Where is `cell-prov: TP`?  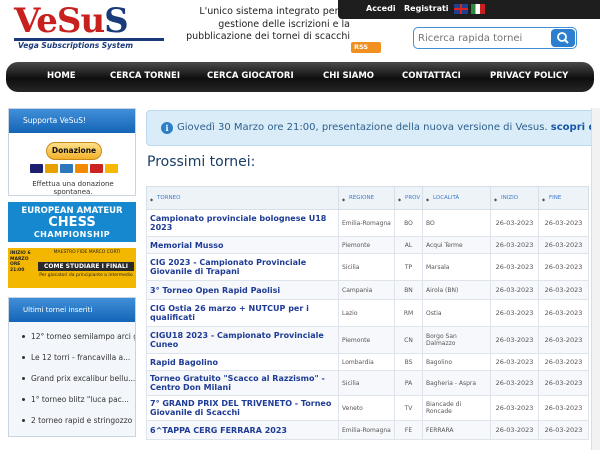
cell-prov: TP is located at coordinates (408, 267).